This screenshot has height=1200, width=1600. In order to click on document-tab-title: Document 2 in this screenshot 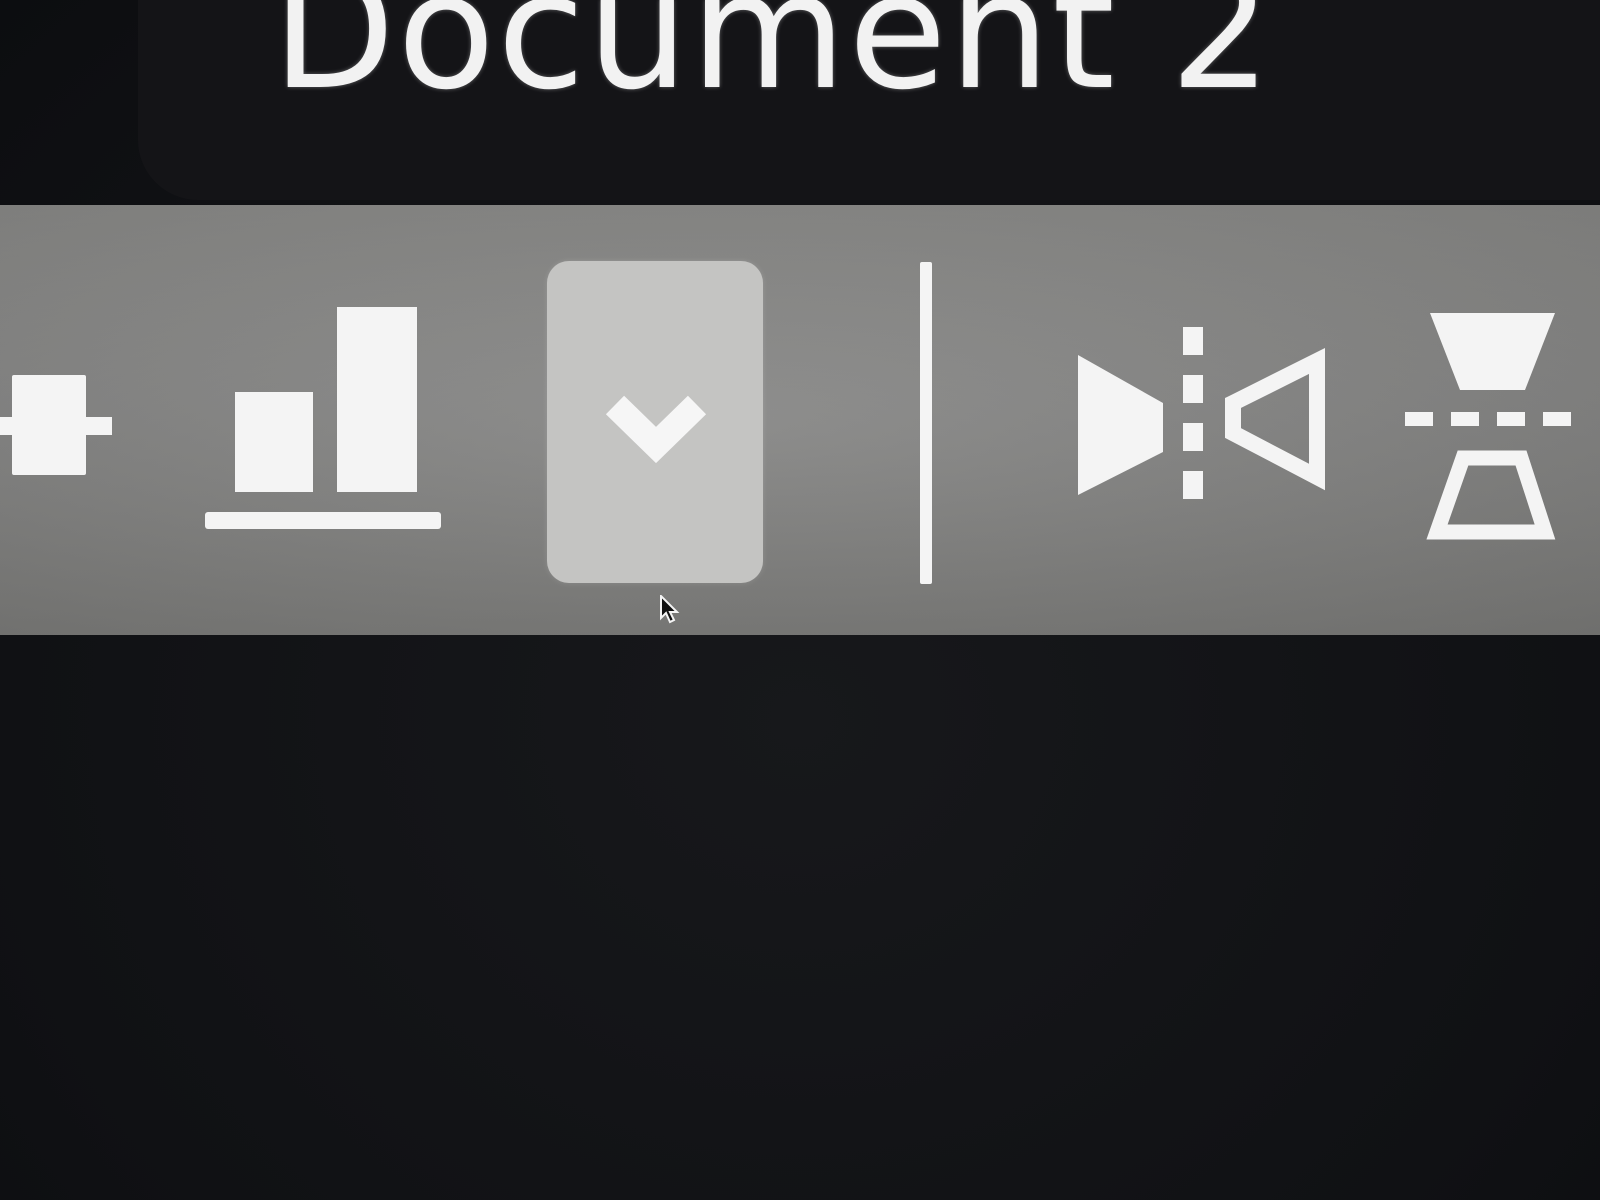, I will do `click(773, 62)`.